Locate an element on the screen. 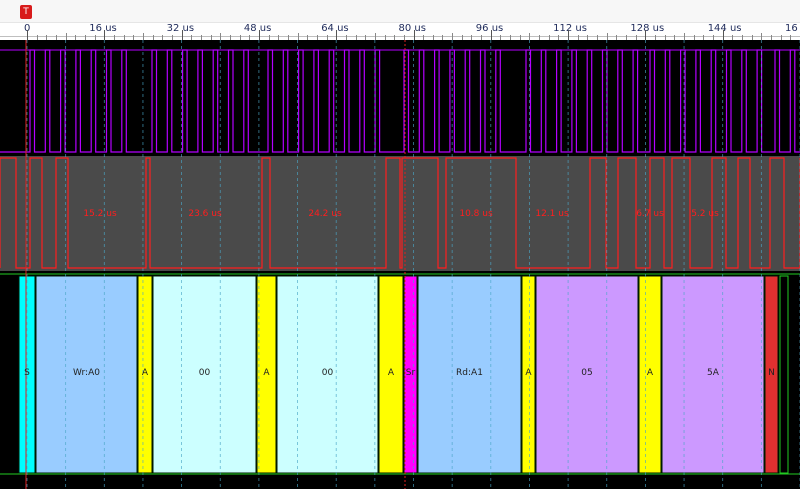 This screenshot has width=800, height=489. ruler-tick-label: 80 us is located at coordinates (412, 28).